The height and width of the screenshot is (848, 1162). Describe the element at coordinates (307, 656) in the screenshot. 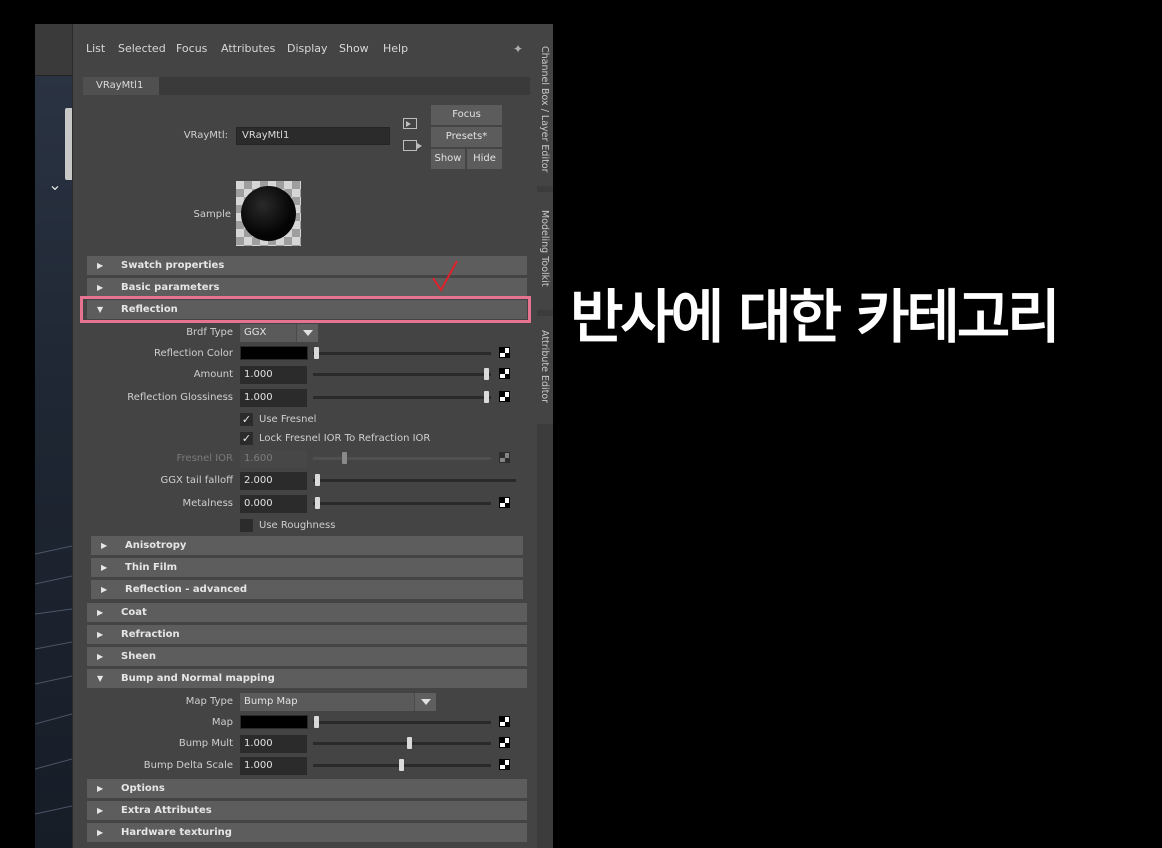

I see `section-sheen: ▶ Sheen` at that location.